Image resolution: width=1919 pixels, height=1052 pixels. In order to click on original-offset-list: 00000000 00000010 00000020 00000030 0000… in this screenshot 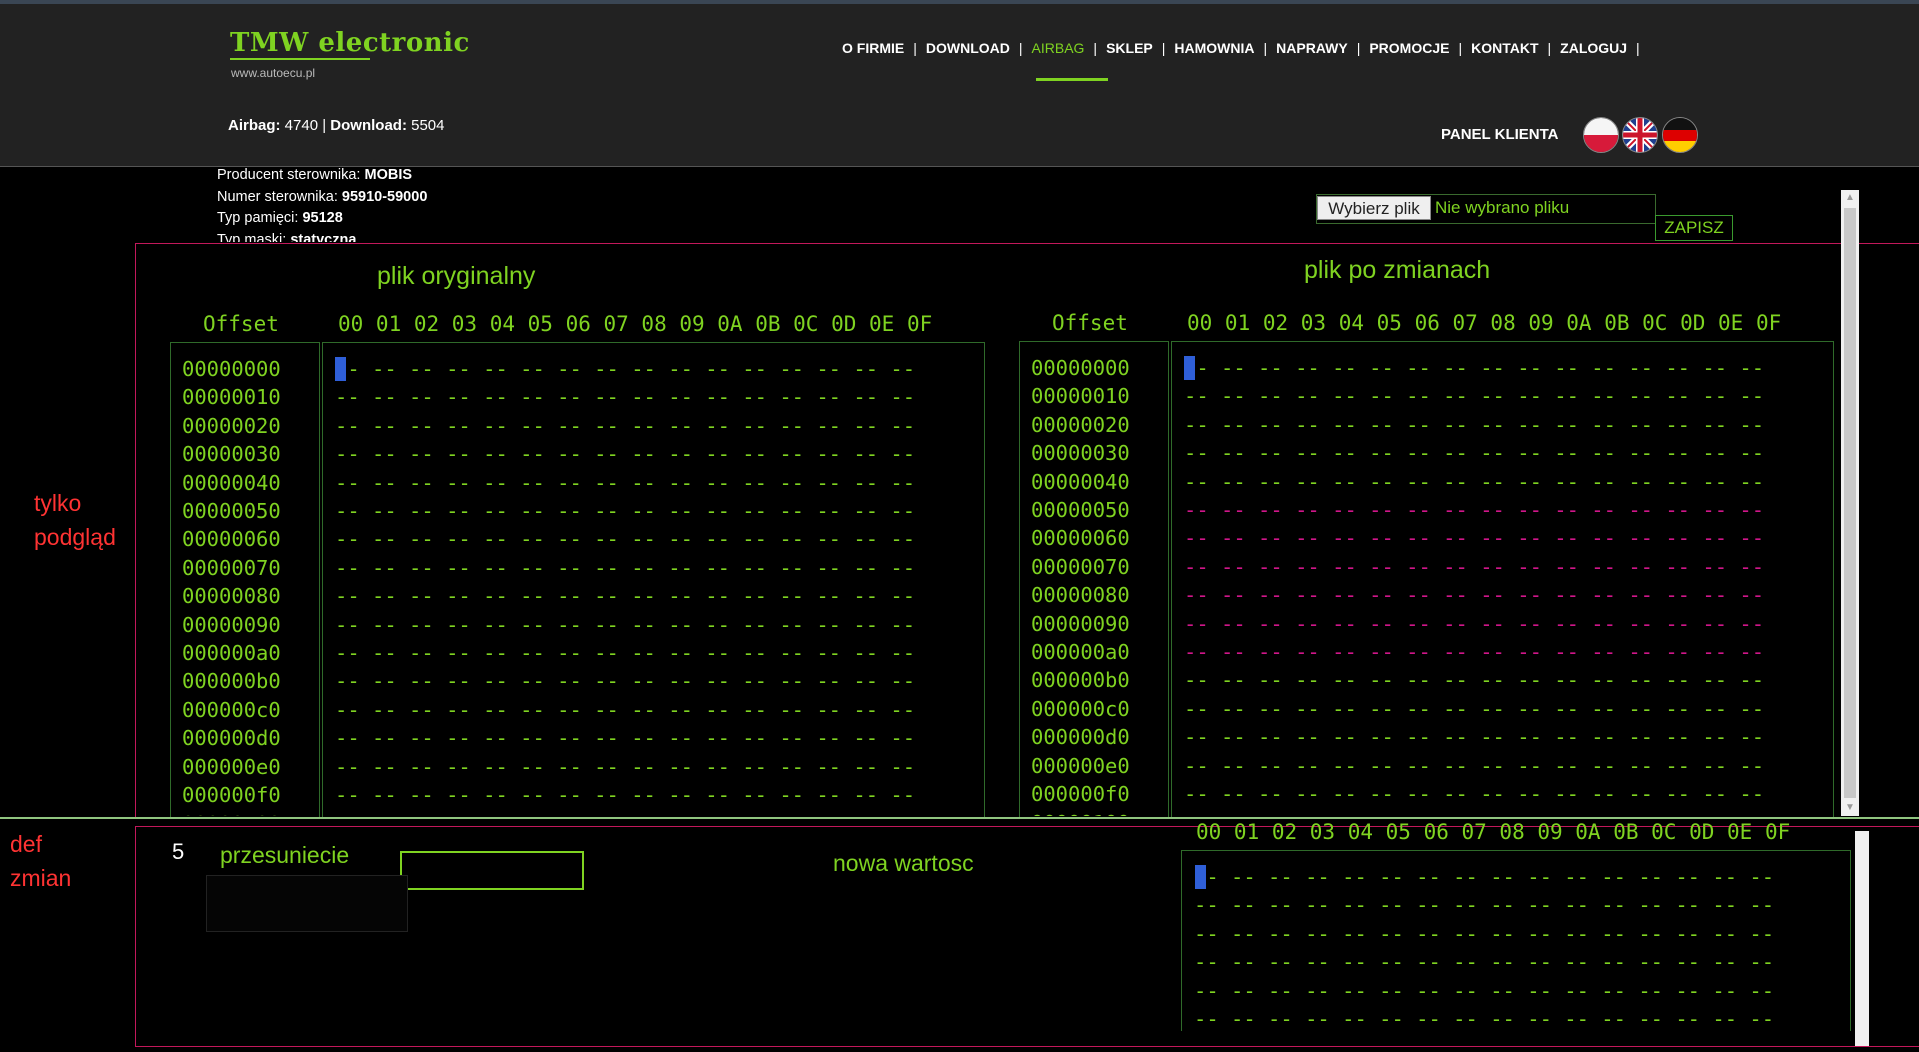, I will do `click(244, 579)`.